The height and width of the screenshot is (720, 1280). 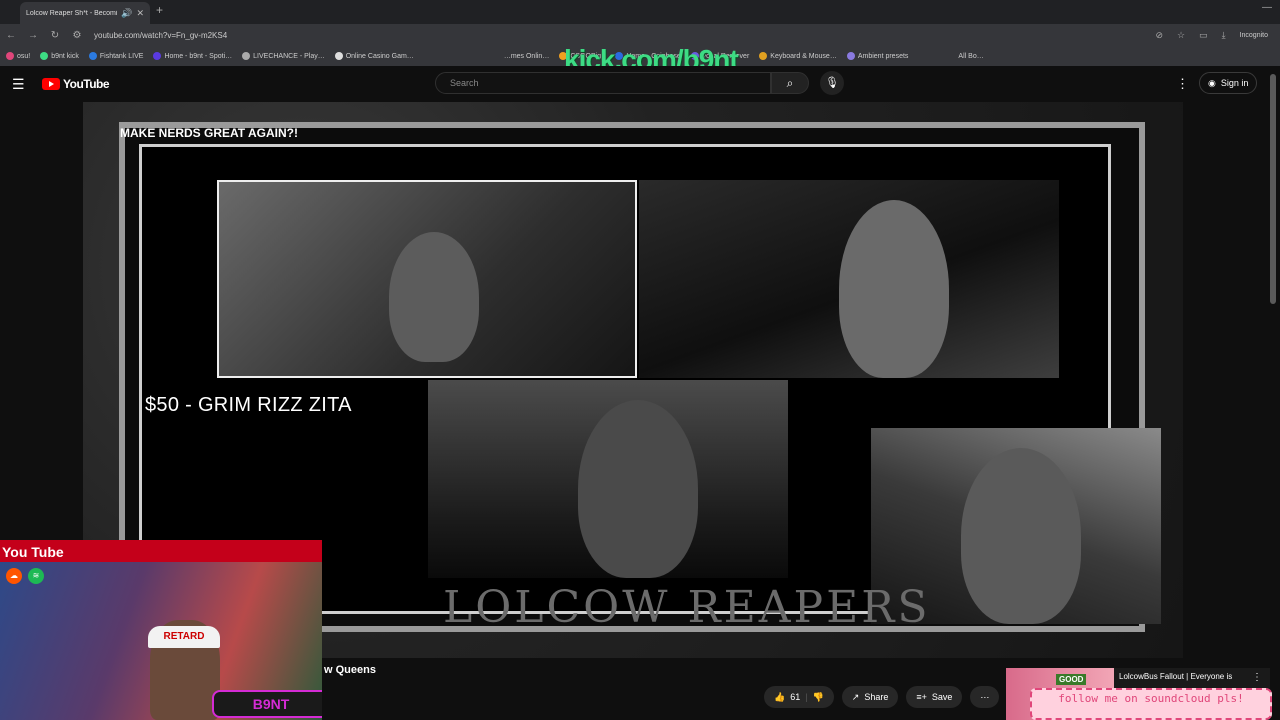 I want to click on spotify-icon, so click(x=157, y=56).